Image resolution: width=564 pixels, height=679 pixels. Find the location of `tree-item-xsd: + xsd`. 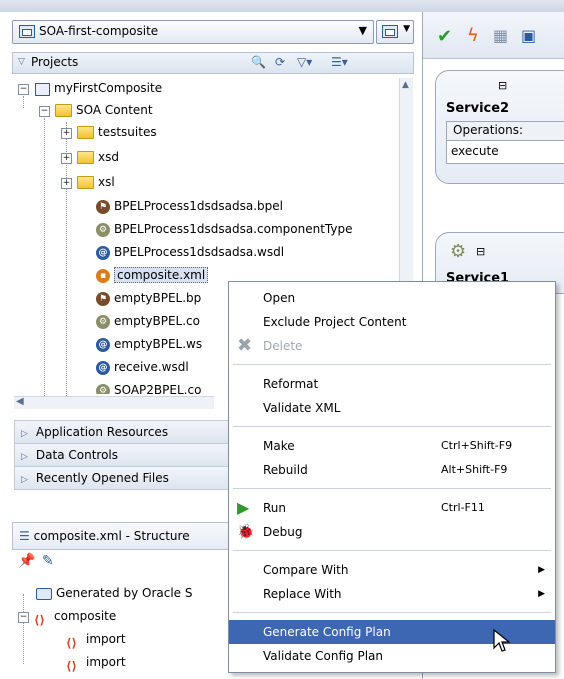

tree-item-xsd: + xsd is located at coordinates (90, 157).